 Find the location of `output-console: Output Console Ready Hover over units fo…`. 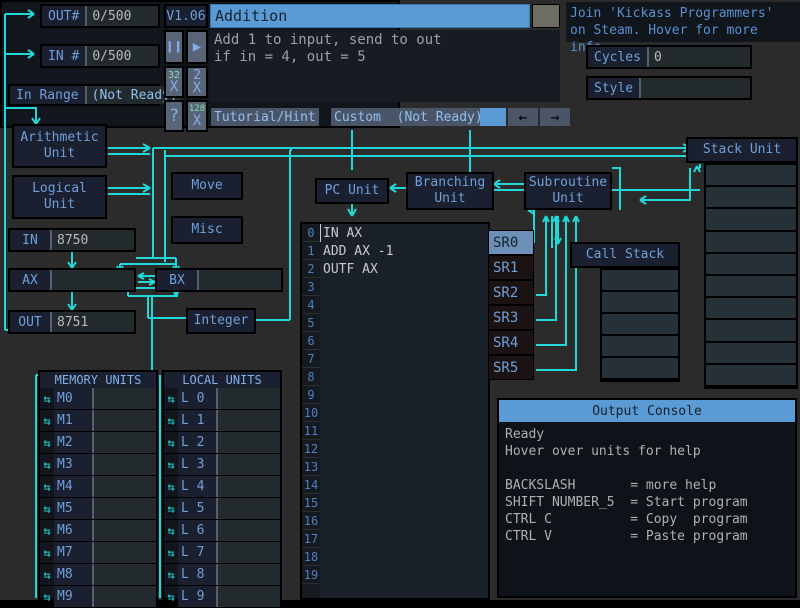

output-console: Output Console Ready Hover over units fo… is located at coordinates (647, 498).